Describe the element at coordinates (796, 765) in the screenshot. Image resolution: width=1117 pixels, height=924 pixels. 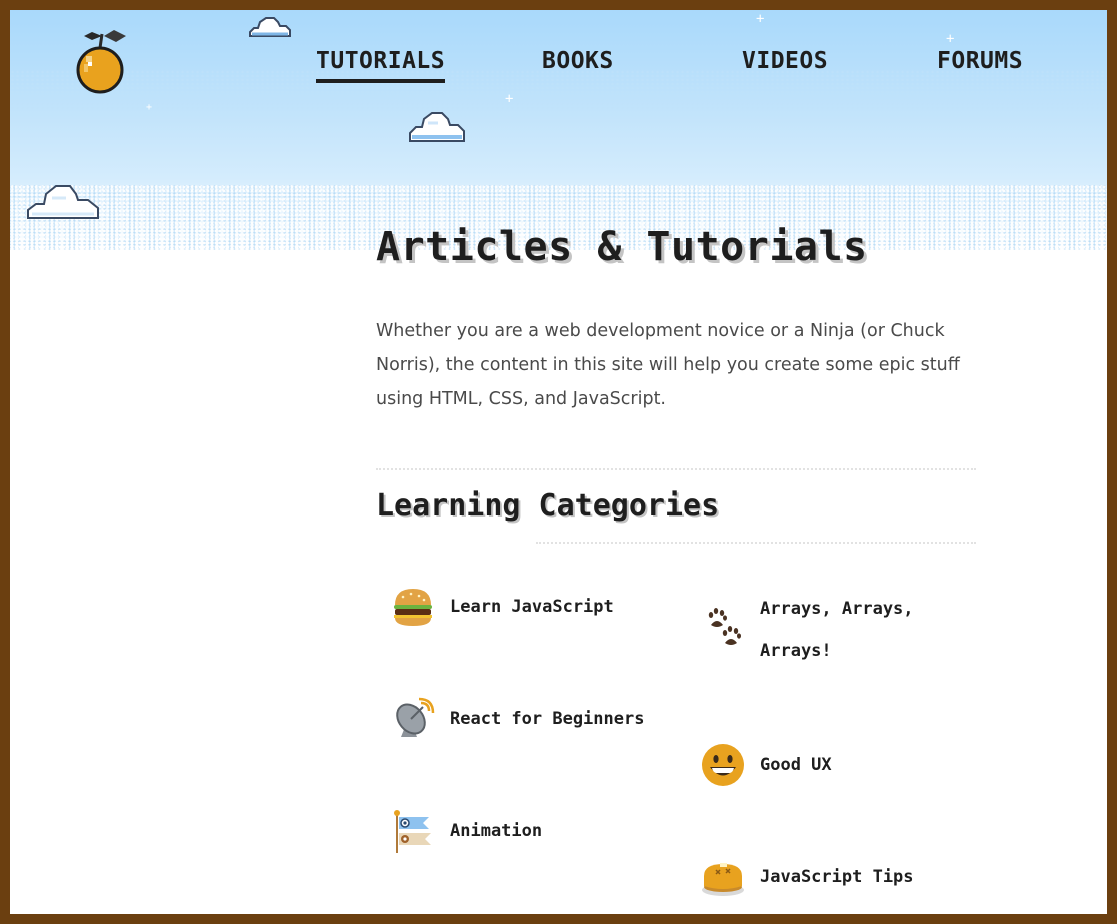
I see `category-label: Good UX` at that location.